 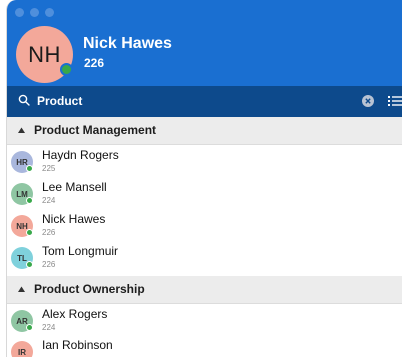 I want to click on contact-extension: 225, so click(x=49, y=168).